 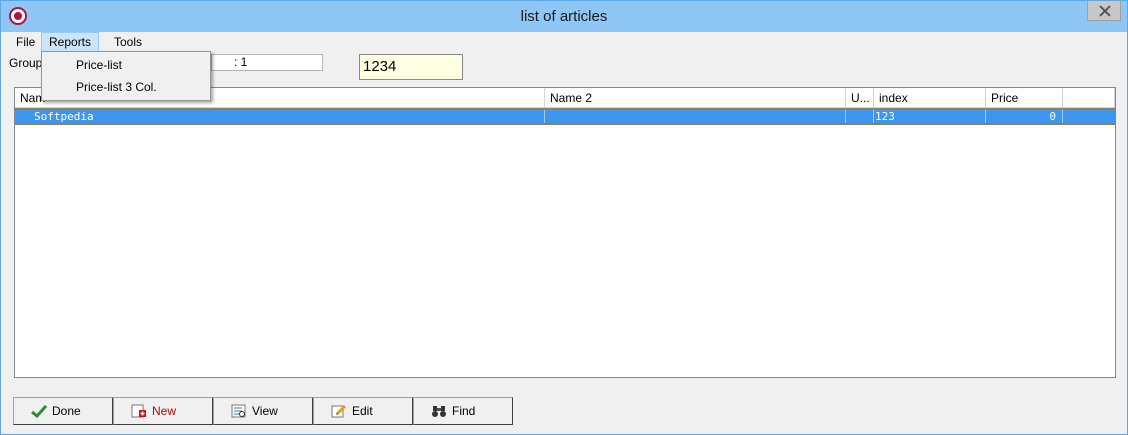 I want to click on menu-bar: File Reports Tools, so click(x=564, y=42).